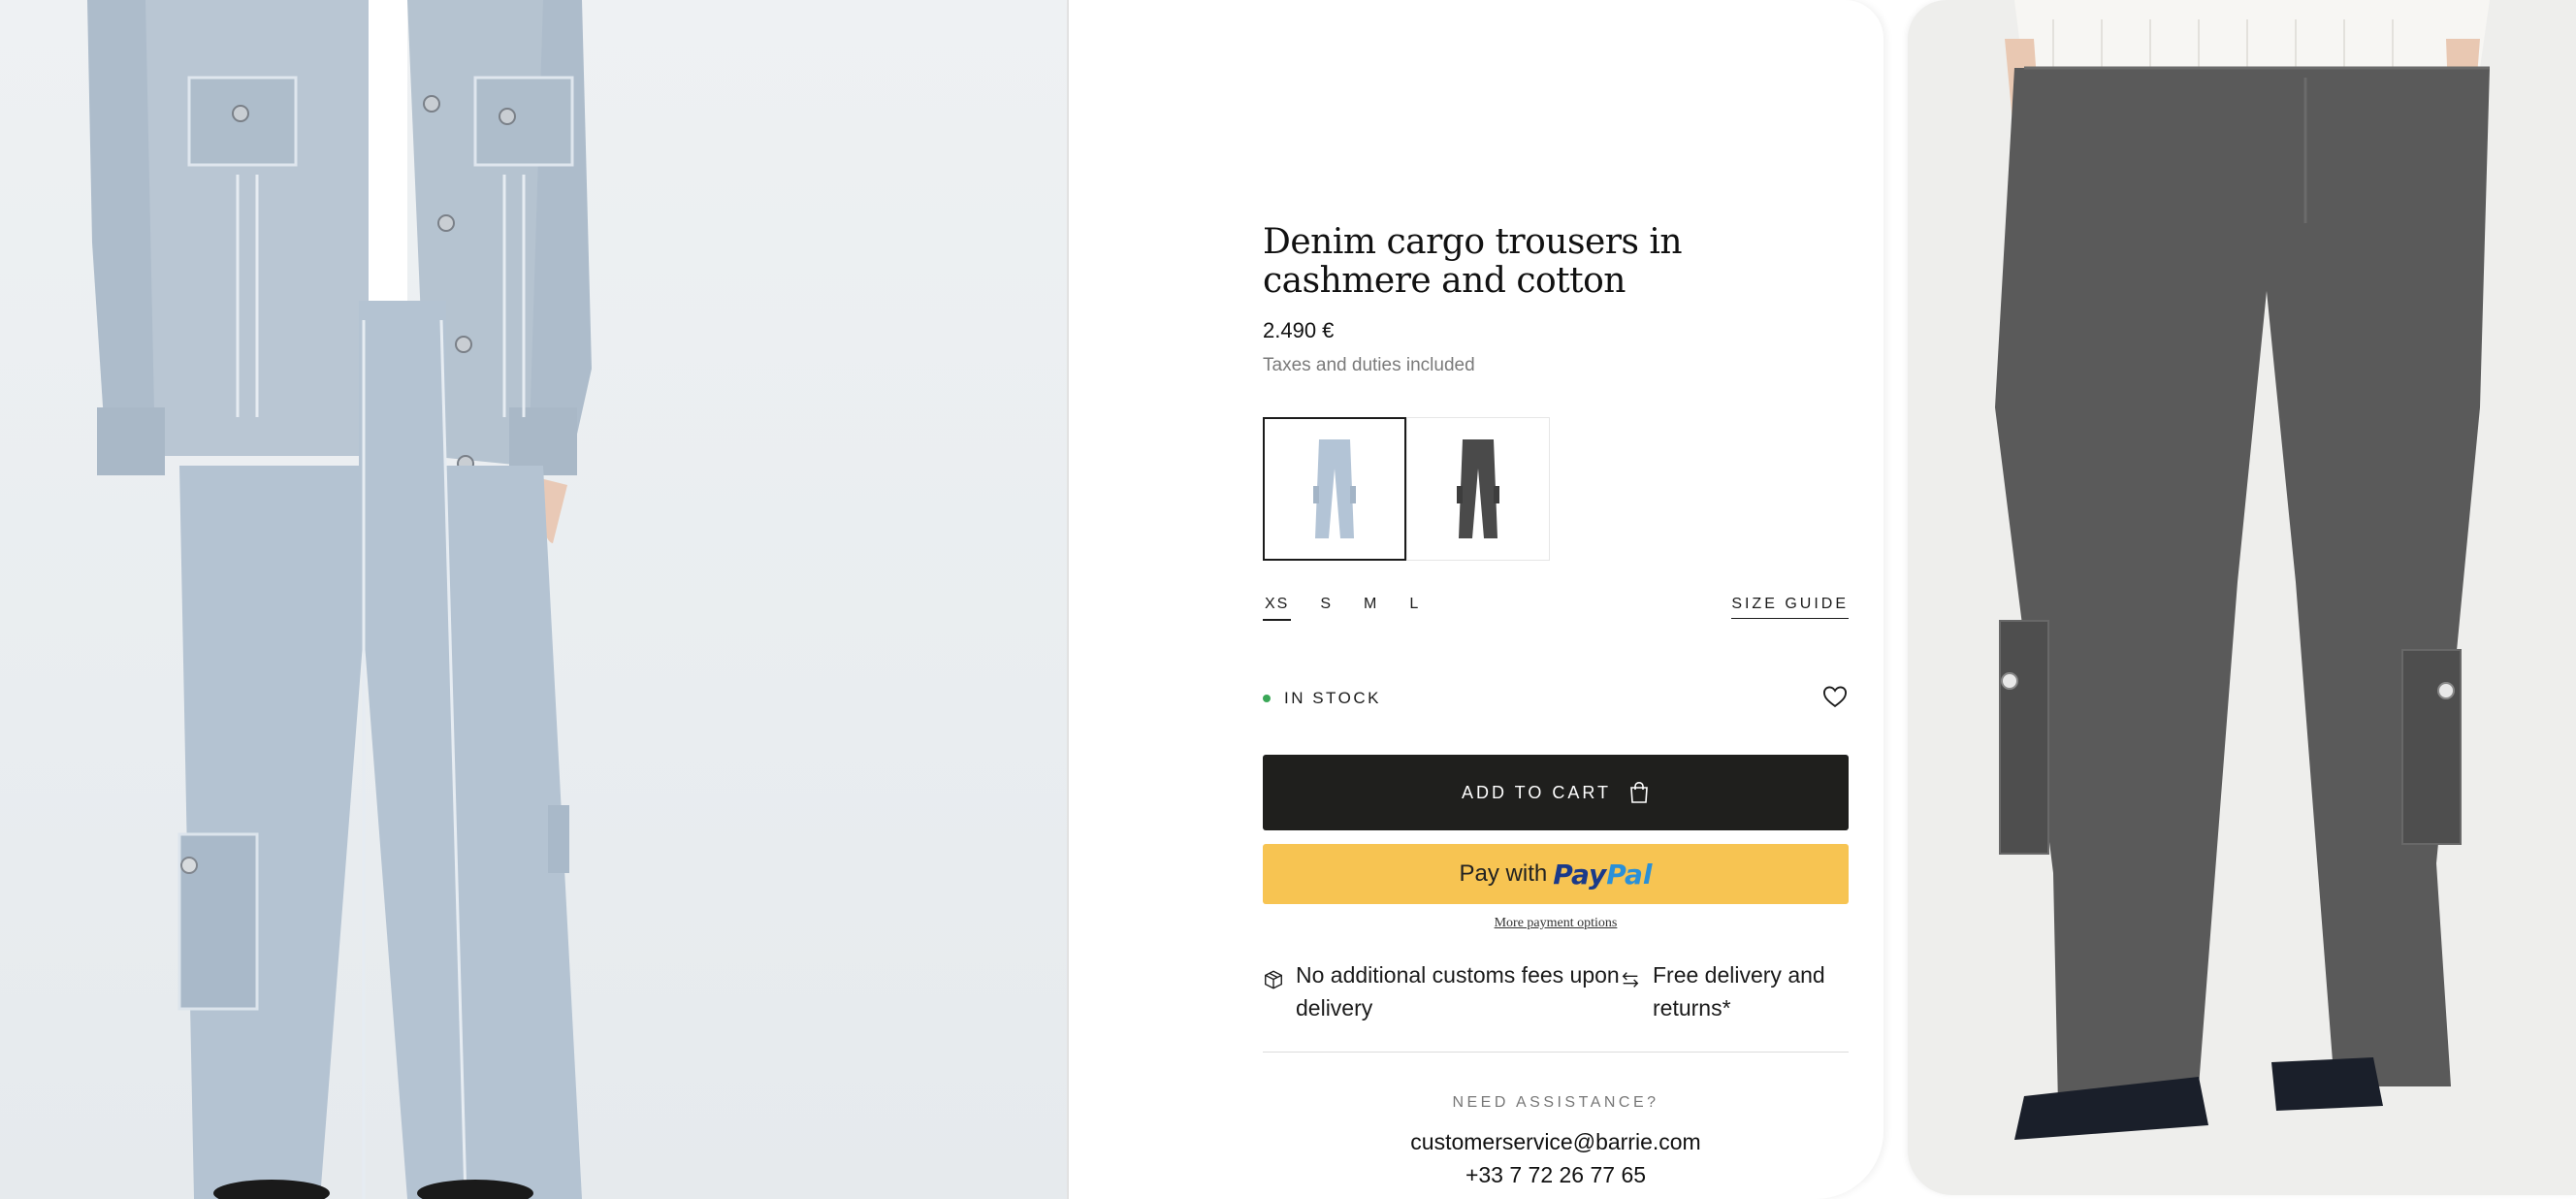 The image size is (2576, 1199). I want to click on size-option-m: M, so click(1371, 608).